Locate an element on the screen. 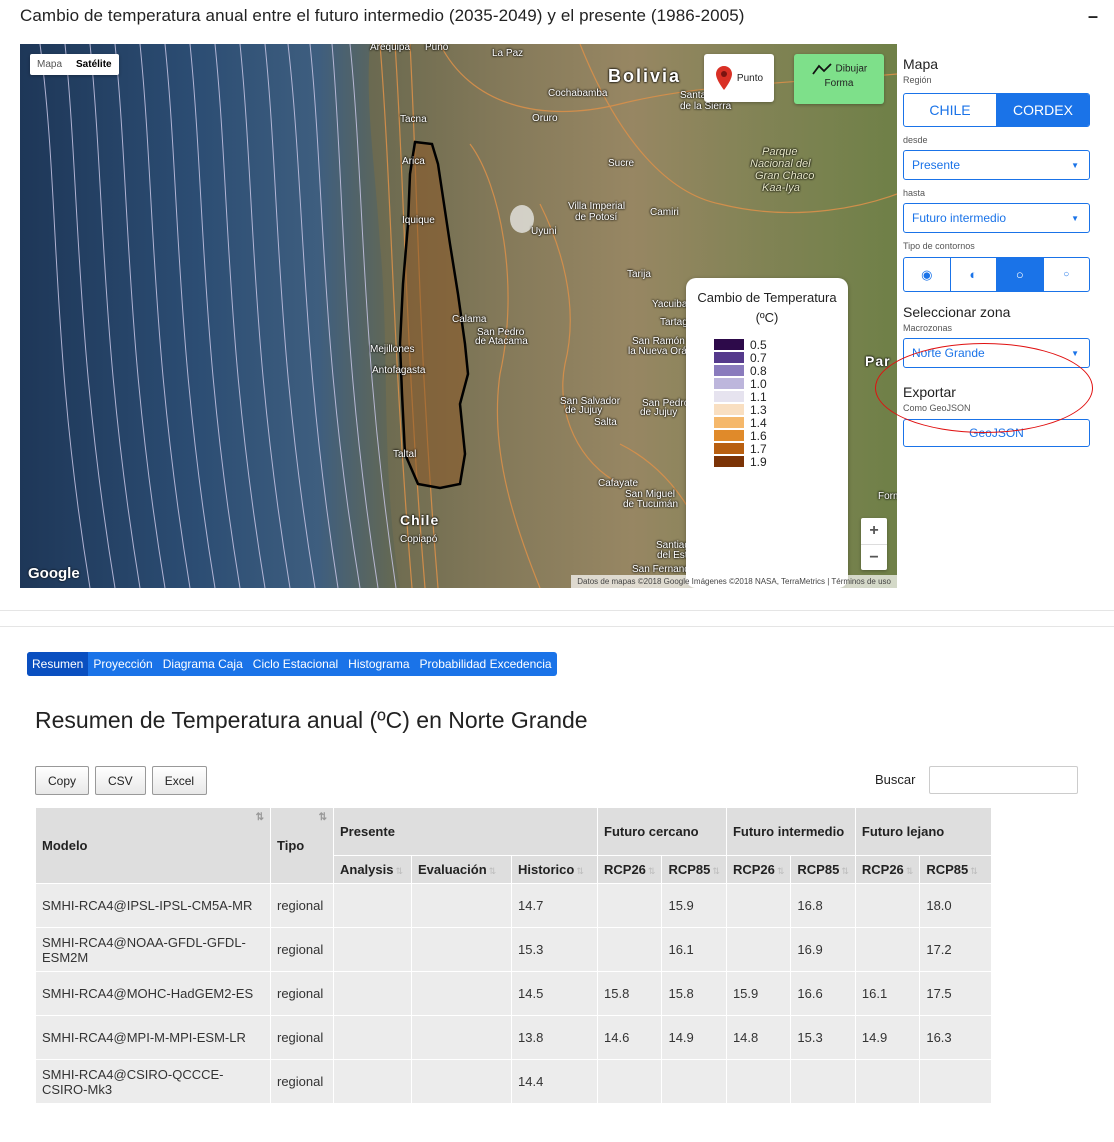 The height and width of the screenshot is (1142, 1114). punto-button: Punto is located at coordinates (739, 78).